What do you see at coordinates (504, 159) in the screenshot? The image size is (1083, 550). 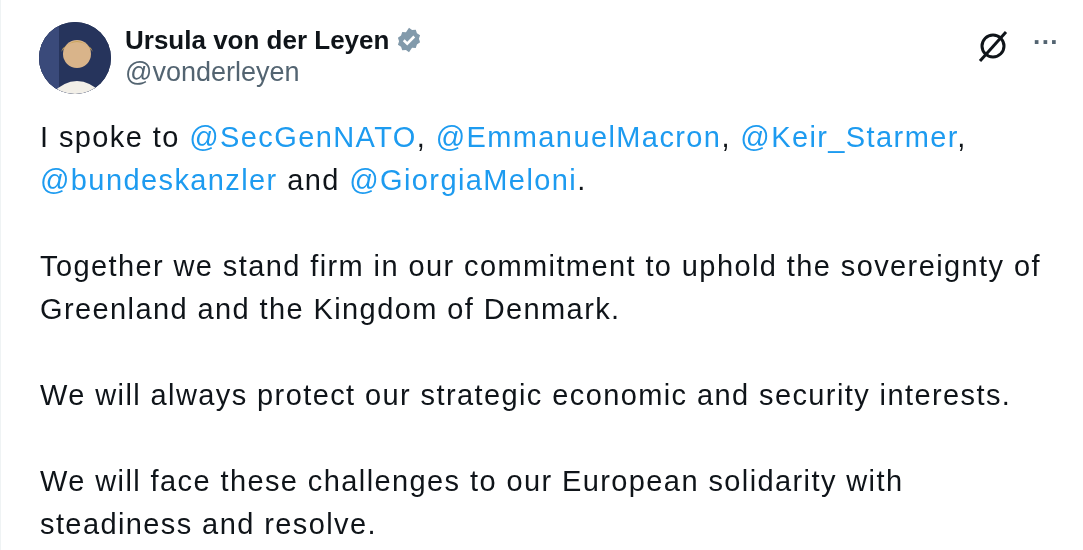 I see `post-paragraph: I spoke to @SecGenNATO, @EmmanuelMacron, @Keir_Starmer, @bundeskanzler and @GiorgiaMeloni.` at bounding box center [504, 159].